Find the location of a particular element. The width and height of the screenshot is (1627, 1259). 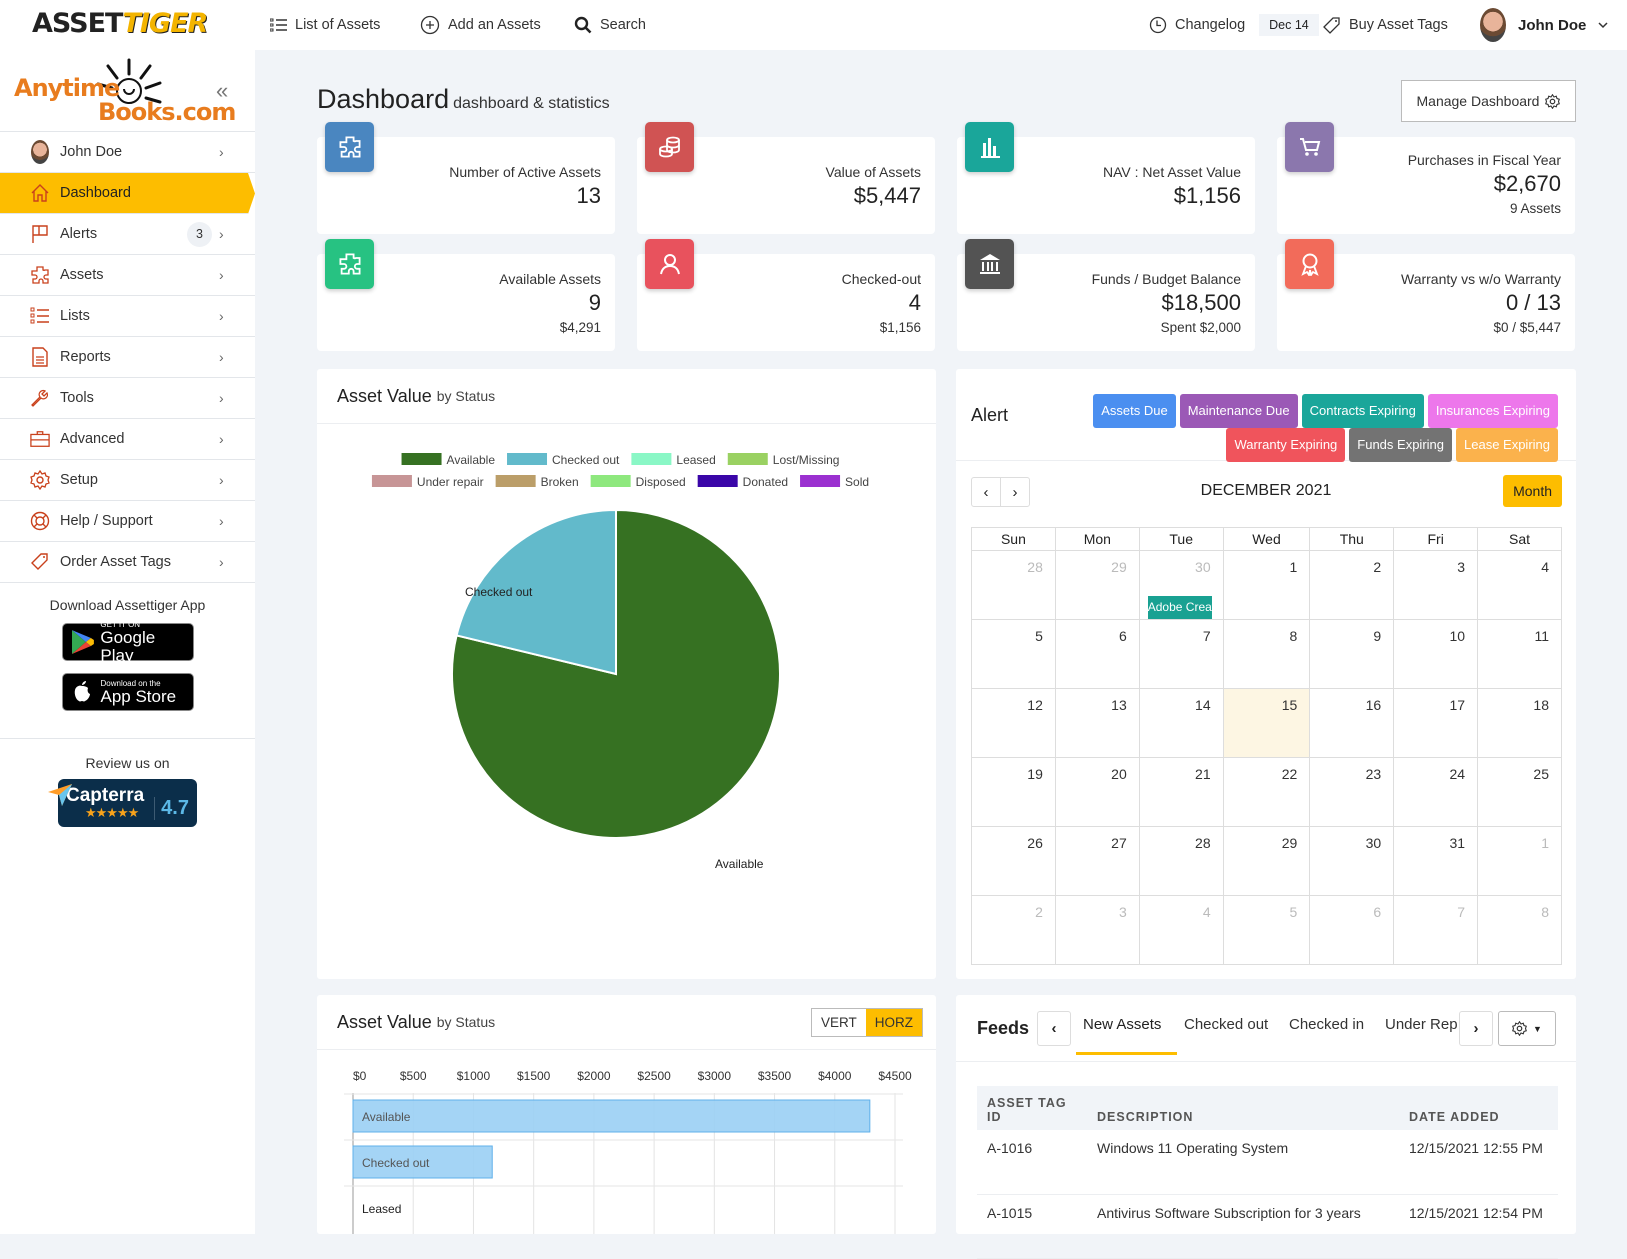

column-header: ASSET TAG ID is located at coordinates (1032, 1108).